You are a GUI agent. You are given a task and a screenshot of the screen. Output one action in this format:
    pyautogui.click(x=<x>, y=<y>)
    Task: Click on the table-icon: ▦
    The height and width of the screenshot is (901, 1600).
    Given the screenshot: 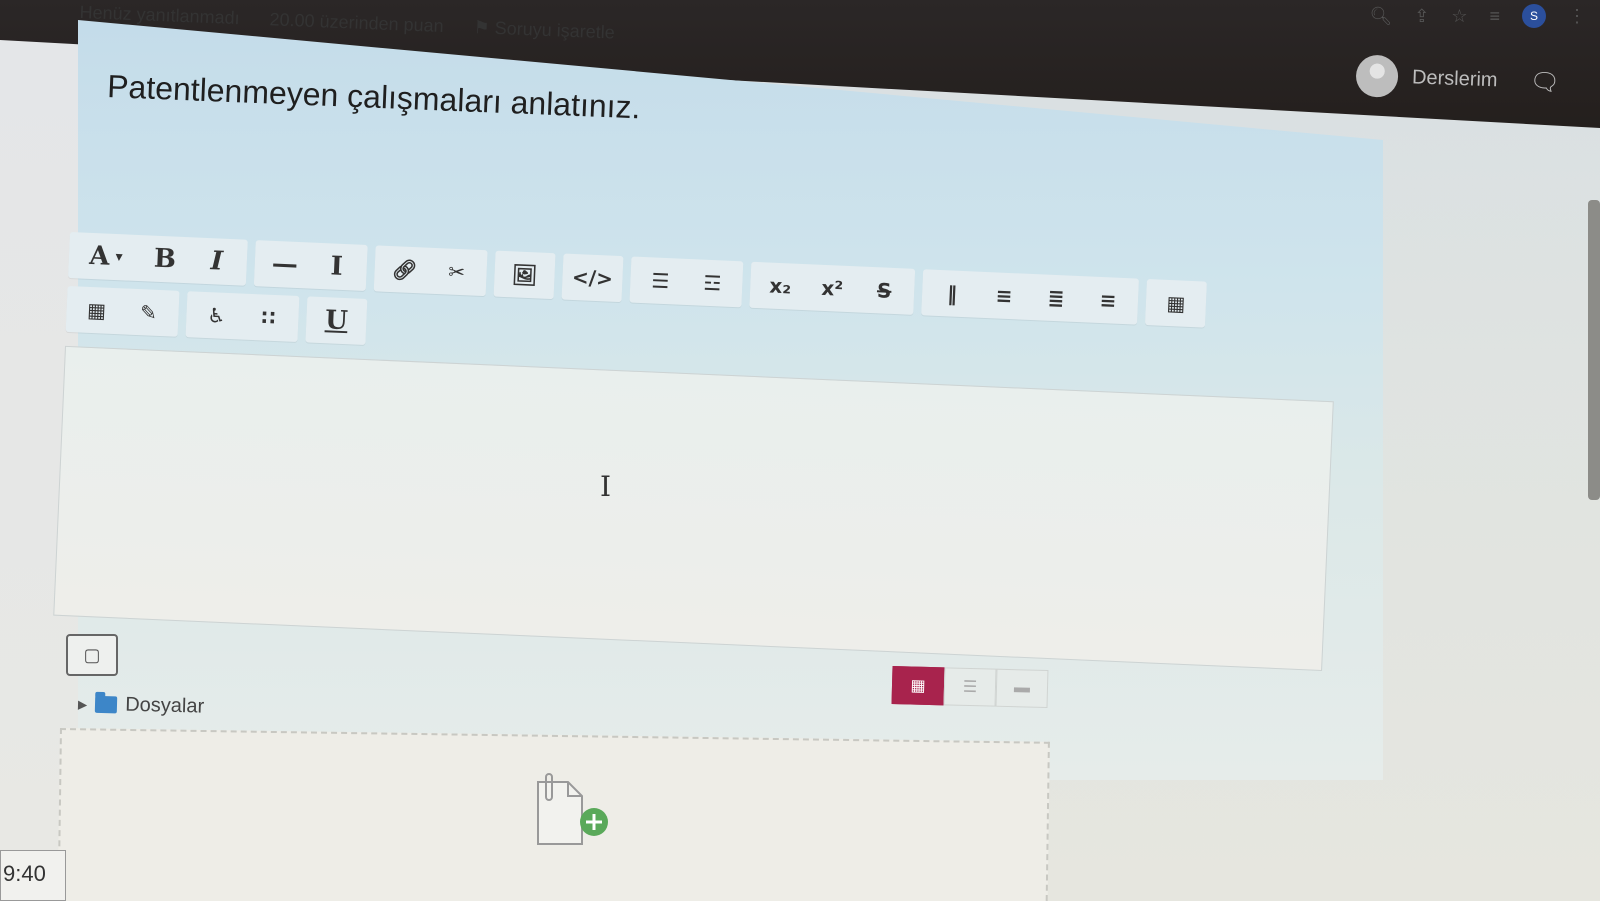 What is the action you would take?
    pyautogui.click(x=1176, y=303)
    